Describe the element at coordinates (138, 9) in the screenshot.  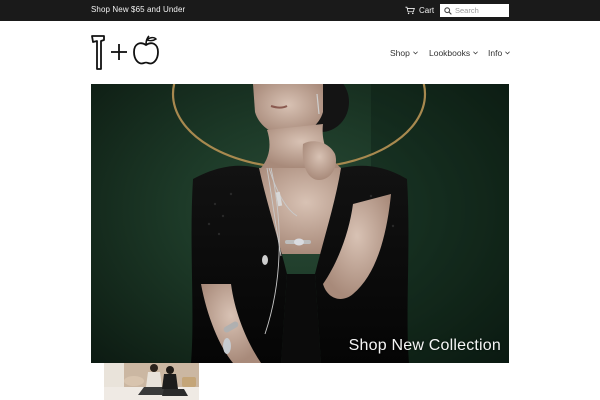
I see `promo-link: Shop New $65 and Under` at that location.